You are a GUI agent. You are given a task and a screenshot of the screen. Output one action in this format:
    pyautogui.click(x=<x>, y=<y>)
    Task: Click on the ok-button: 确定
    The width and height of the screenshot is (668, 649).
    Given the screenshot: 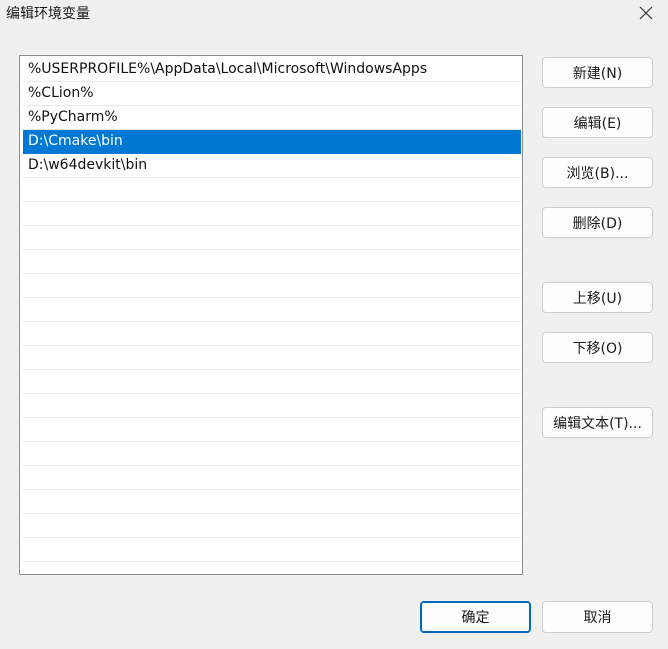 What is the action you would take?
    pyautogui.click(x=475, y=617)
    